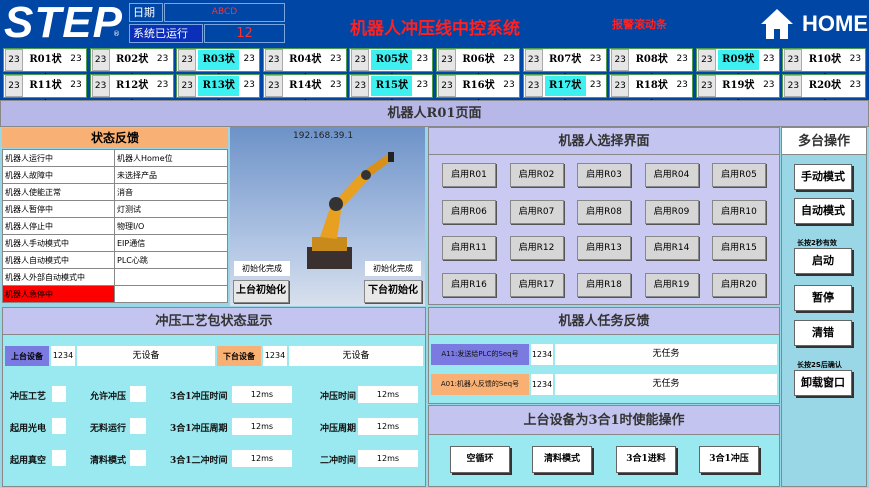  I want to click on status-right-cell, so click(171, 294).